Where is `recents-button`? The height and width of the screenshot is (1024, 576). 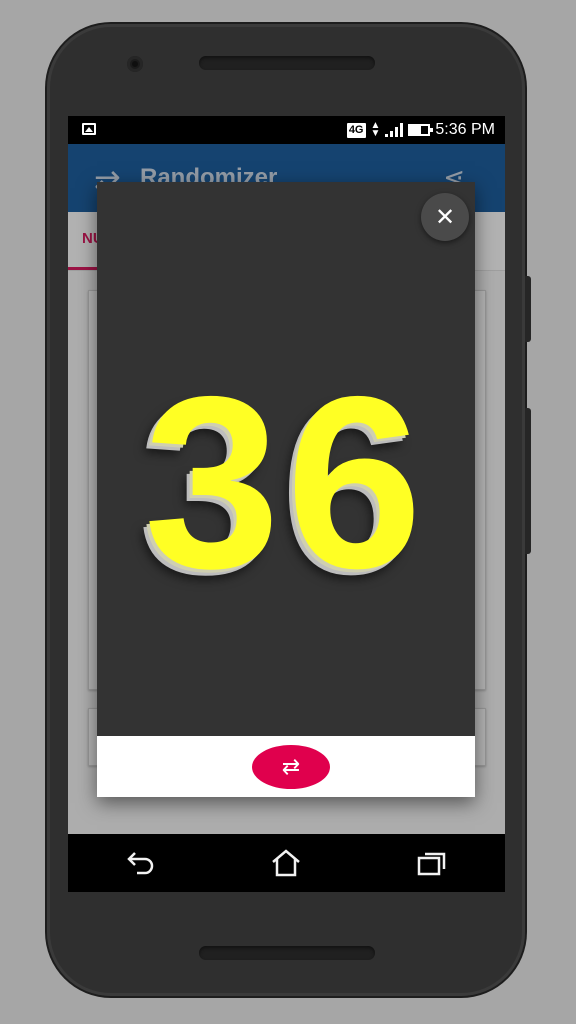
recents-button is located at coordinates (432, 863).